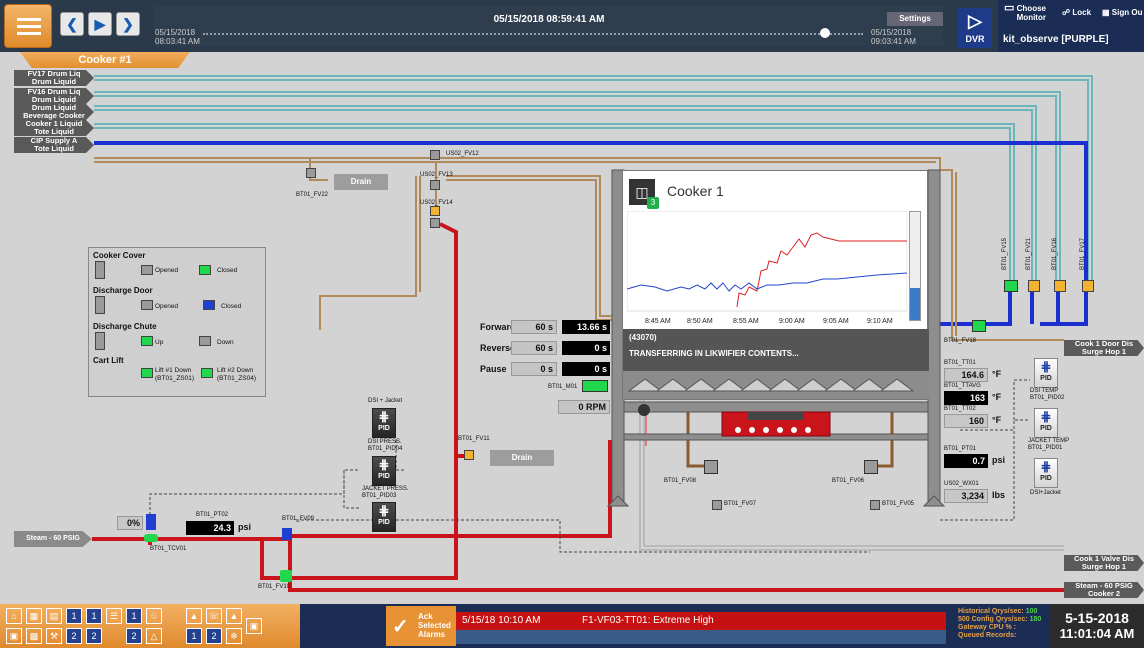 This screenshot has height=648, width=1144. Describe the element at coordinates (717, 505) in the screenshot. I see `valve-fv07` at that location.